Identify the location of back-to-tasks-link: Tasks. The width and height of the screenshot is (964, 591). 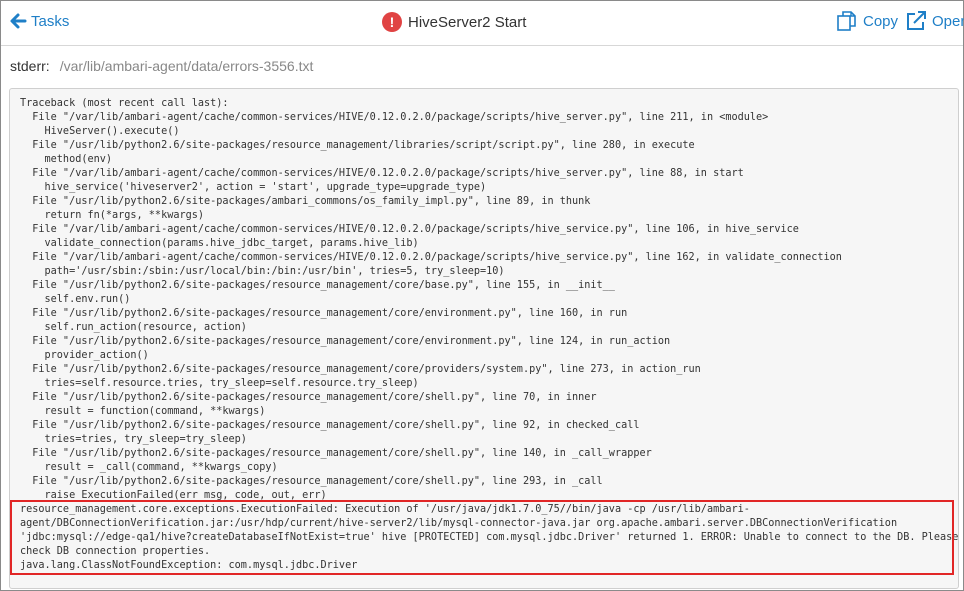
(39, 21).